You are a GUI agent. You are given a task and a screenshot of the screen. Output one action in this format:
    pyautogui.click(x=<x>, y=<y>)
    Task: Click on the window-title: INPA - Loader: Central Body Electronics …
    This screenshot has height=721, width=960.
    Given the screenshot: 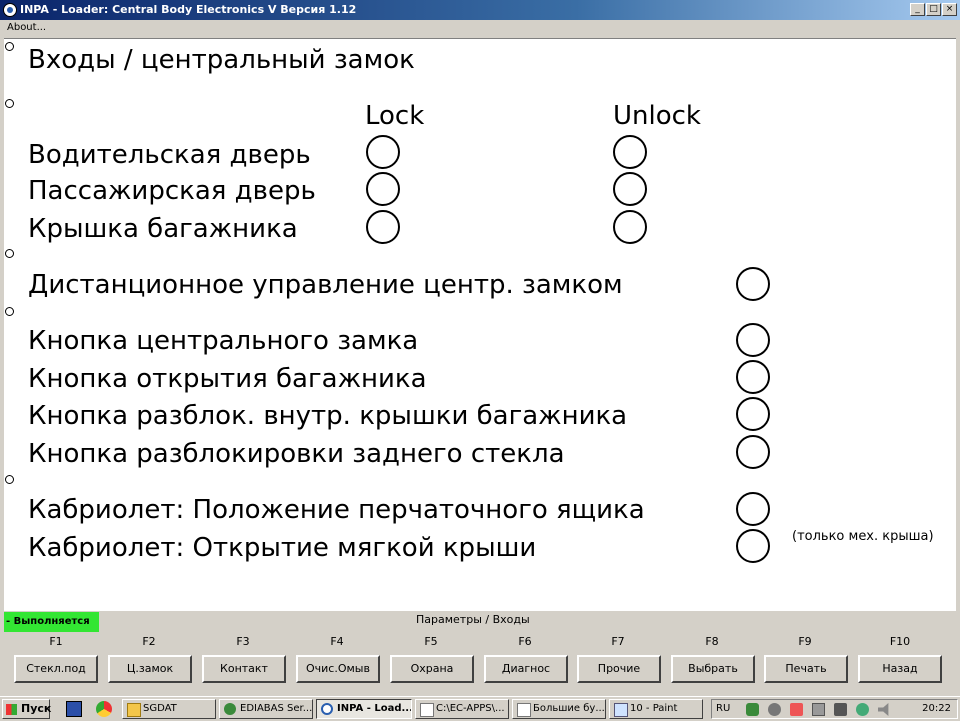 What is the action you would take?
    pyautogui.click(x=188, y=9)
    